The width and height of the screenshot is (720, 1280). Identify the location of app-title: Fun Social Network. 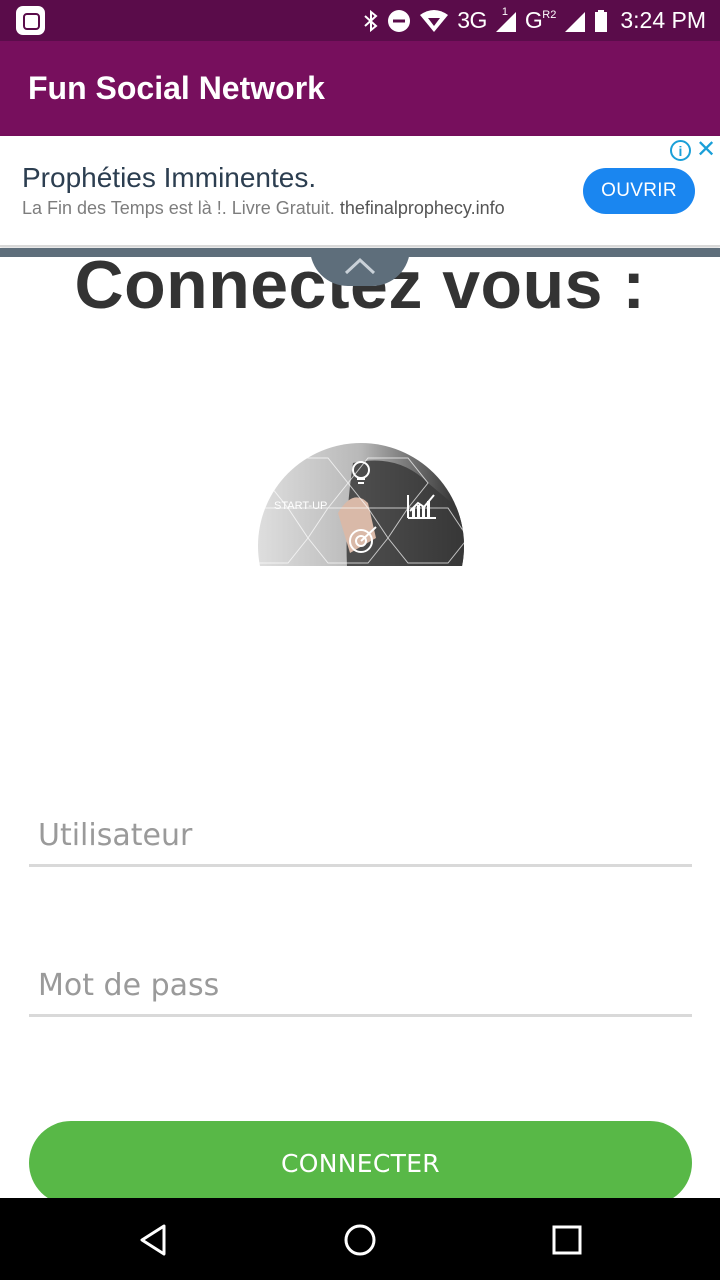
(176, 88).